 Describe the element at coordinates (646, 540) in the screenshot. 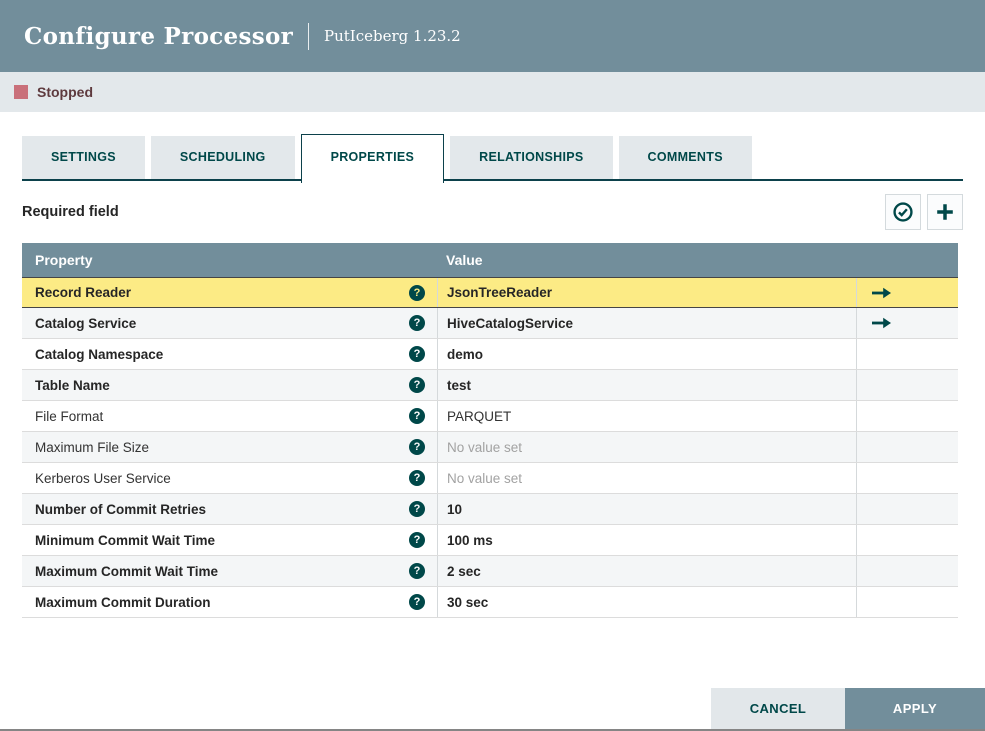

I see `value-cell: 100 ms` at that location.